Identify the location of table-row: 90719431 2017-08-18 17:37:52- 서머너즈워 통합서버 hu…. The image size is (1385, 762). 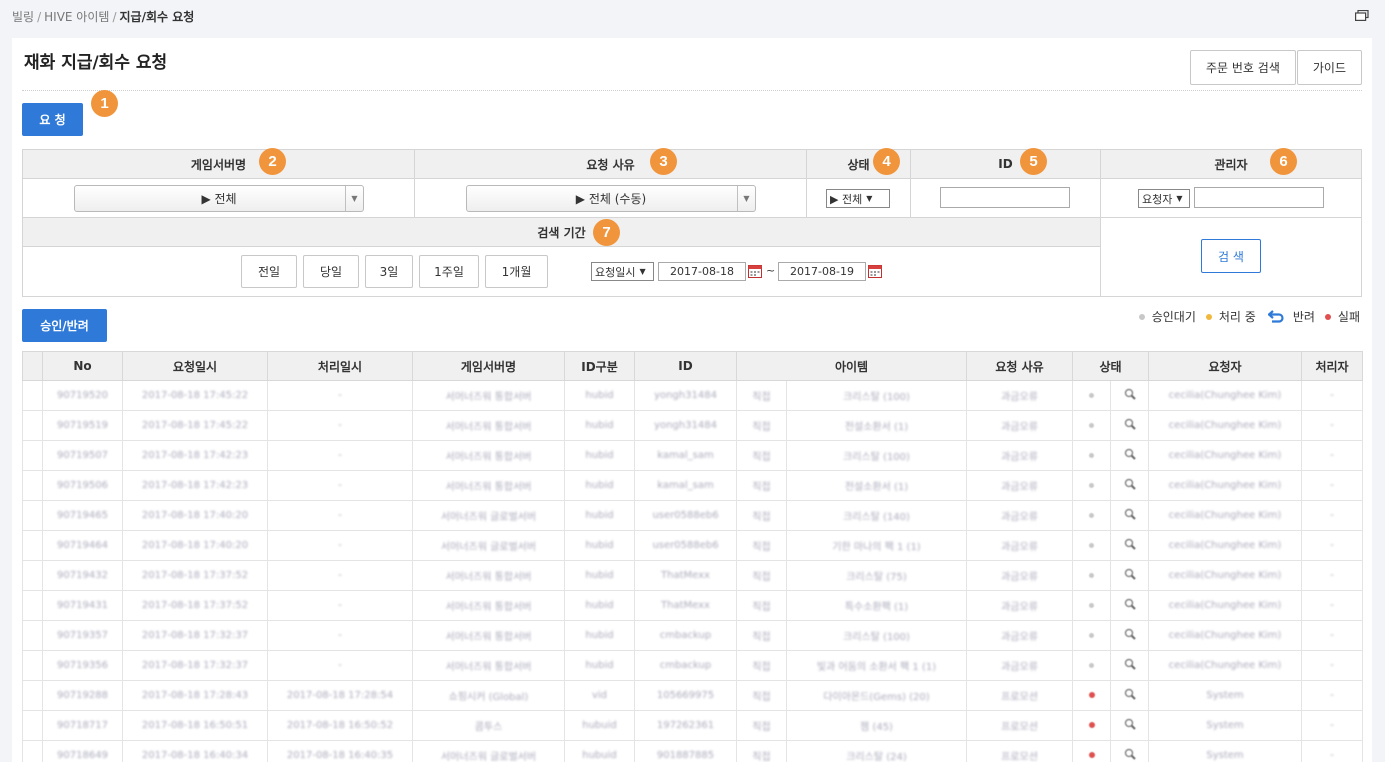
(692, 605).